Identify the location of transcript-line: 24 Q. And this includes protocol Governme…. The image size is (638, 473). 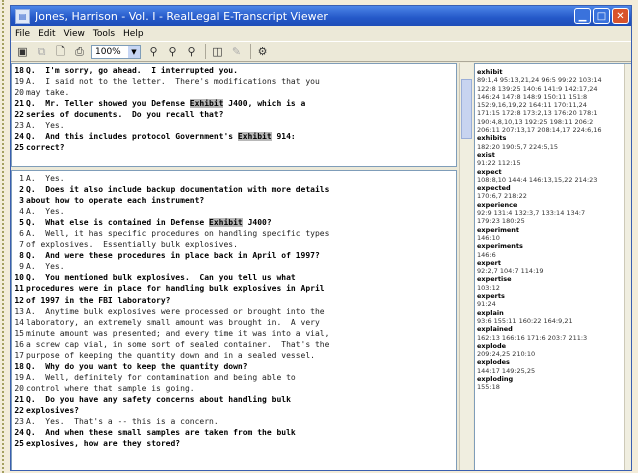
(234, 136).